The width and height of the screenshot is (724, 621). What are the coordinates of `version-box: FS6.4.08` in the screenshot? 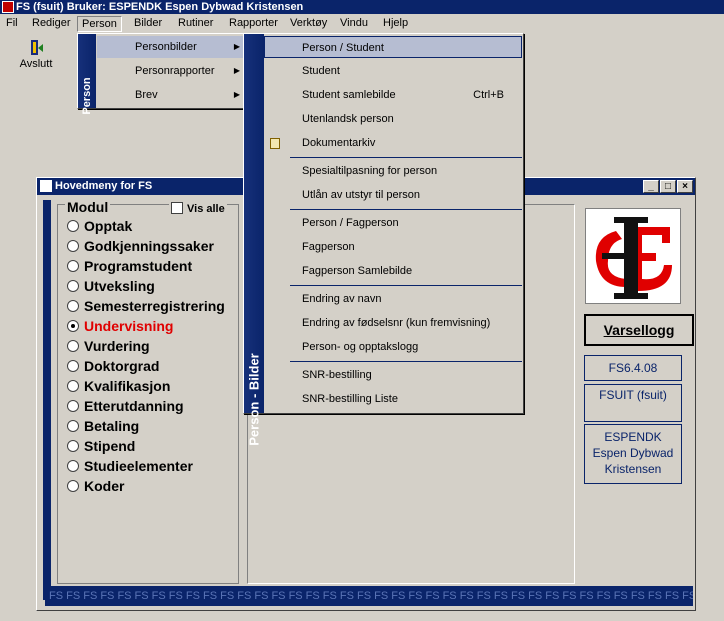 It's located at (633, 368).